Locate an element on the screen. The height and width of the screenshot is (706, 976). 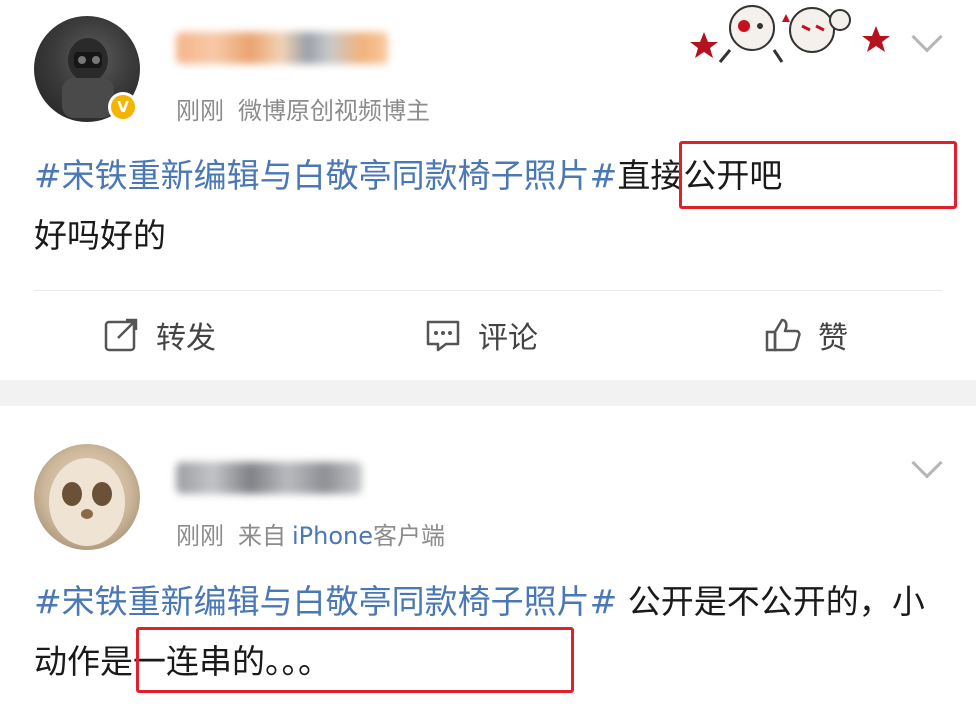
post-source-suffix: 客户端 is located at coordinates (409, 536).